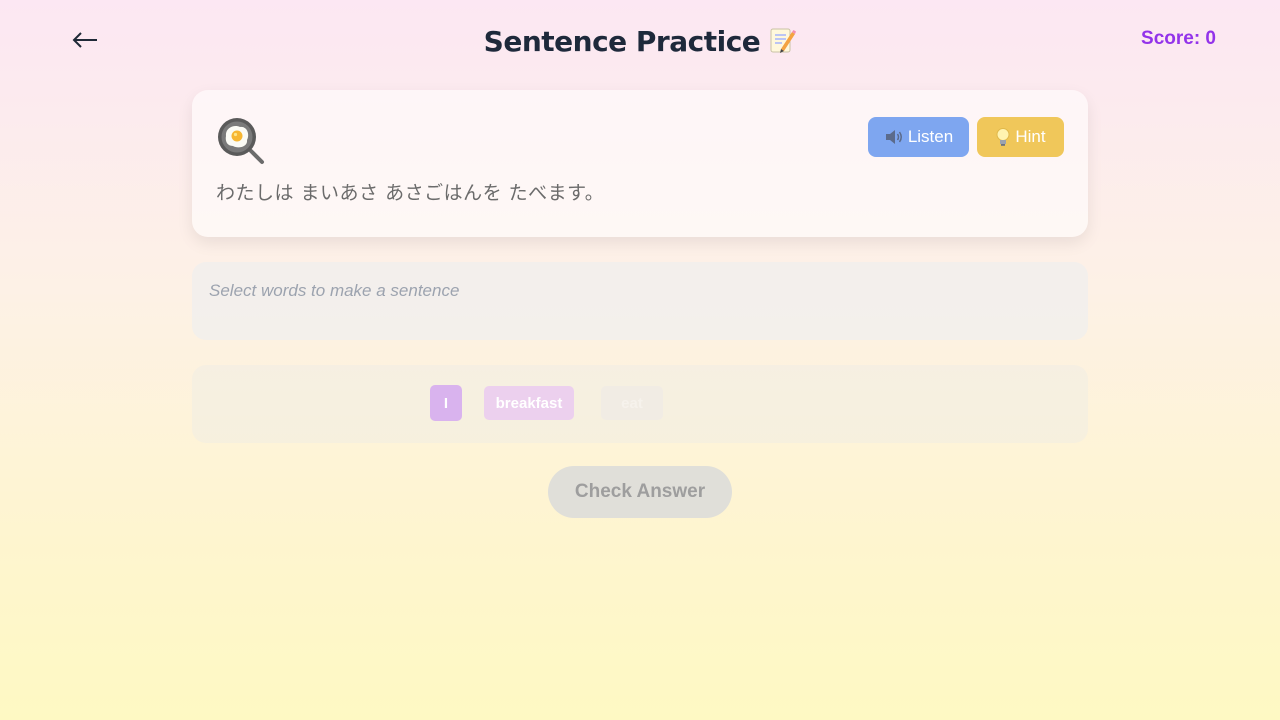 The width and height of the screenshot is (1280, 720). I want to click on listen-label: Listen, so click(930, 136).